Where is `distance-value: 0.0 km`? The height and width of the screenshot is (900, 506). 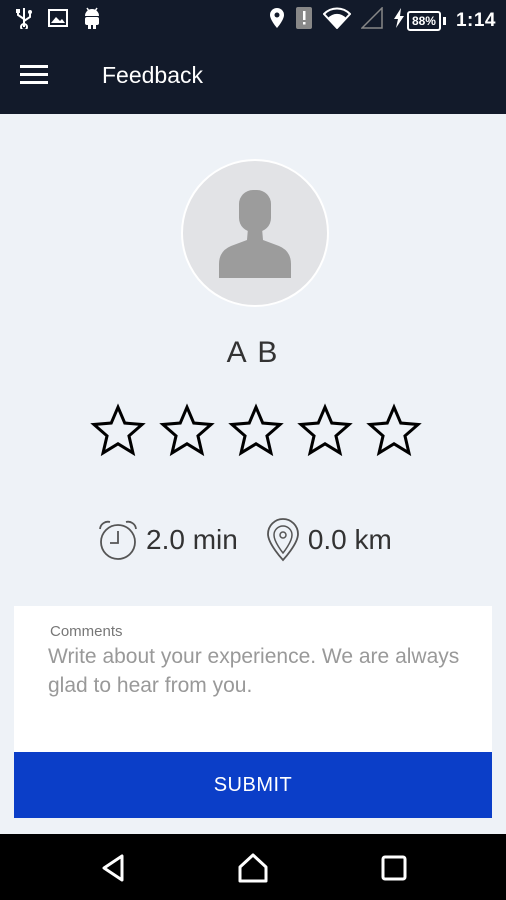 distance-value: 0.0 km is located at coordinates (349, 539).